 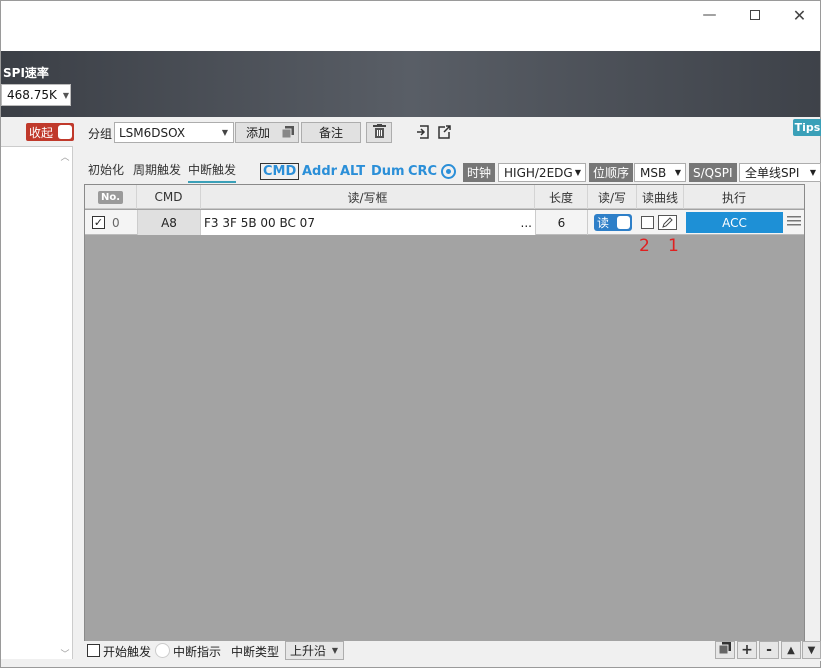 I want to click on row-checkbox: ✓, so click(x=98, y=222).